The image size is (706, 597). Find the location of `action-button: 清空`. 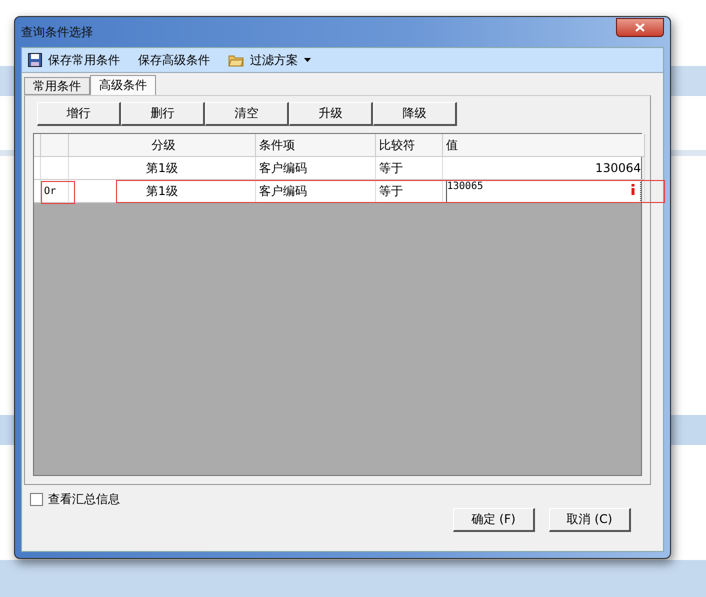

action-button: 清空 is located at coordinates (247, 114).